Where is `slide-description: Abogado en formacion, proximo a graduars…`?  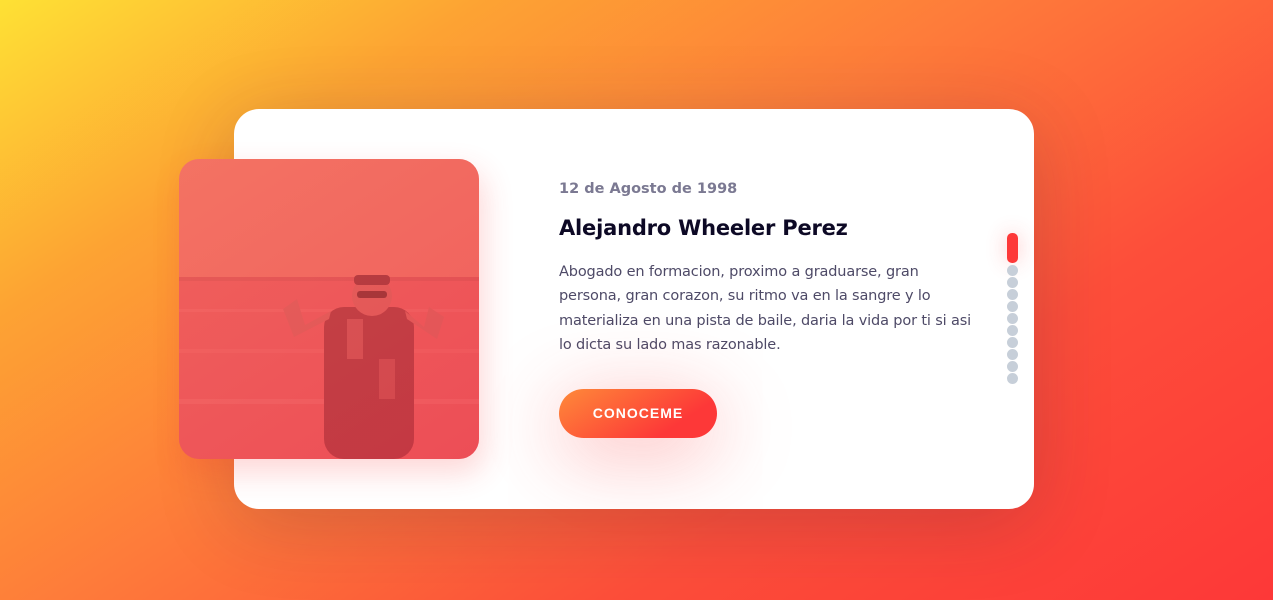 slide-description: Abogado en formacion, proximo a graduars… is located at coordinates (765, 309).